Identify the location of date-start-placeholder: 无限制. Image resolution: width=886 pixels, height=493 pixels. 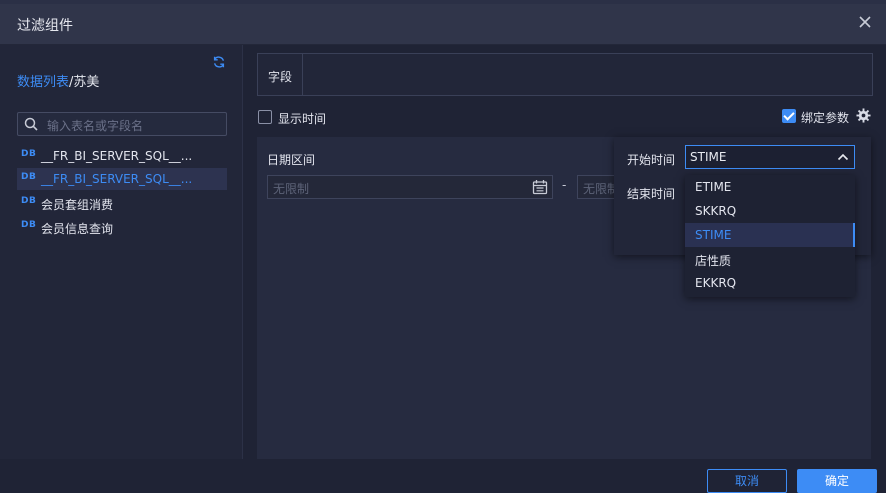
(291, 189).